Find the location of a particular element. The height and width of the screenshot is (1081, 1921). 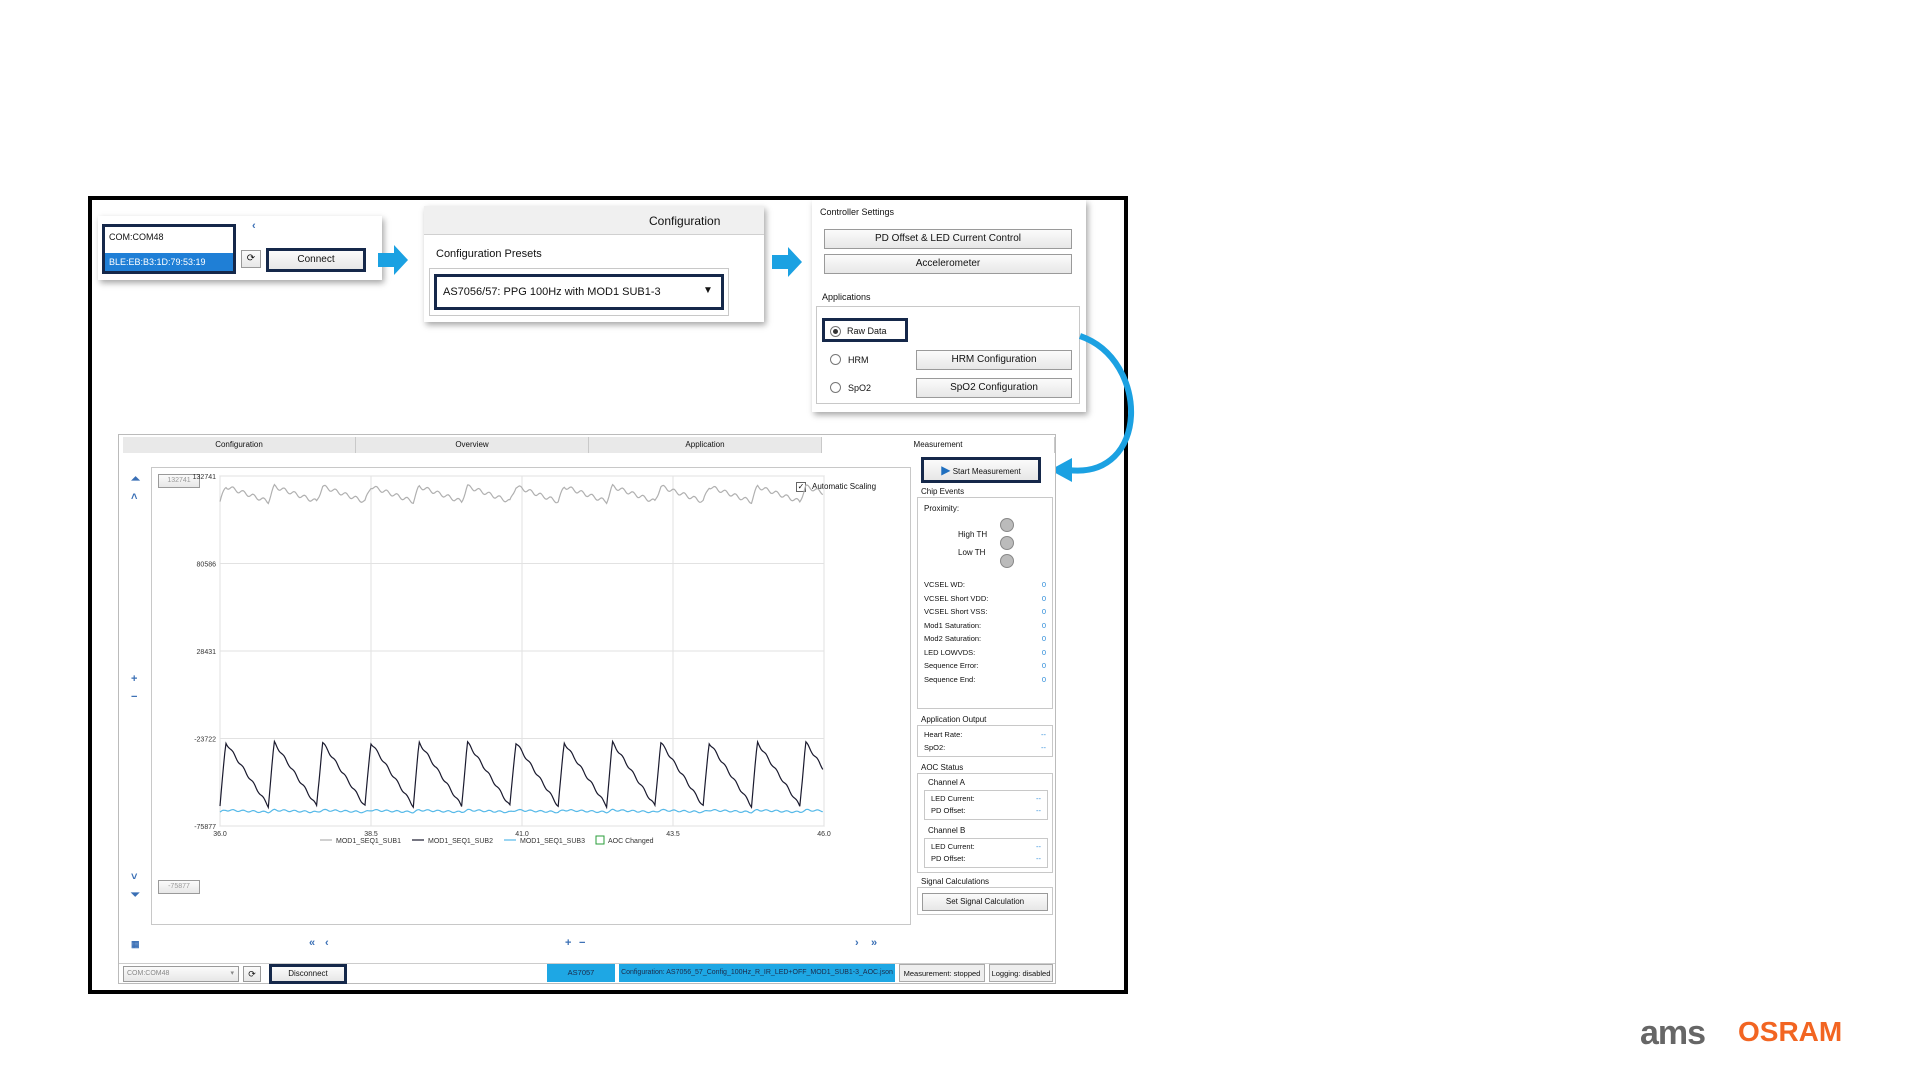

pan-last-icon: » is located at coordinates (874, 943).